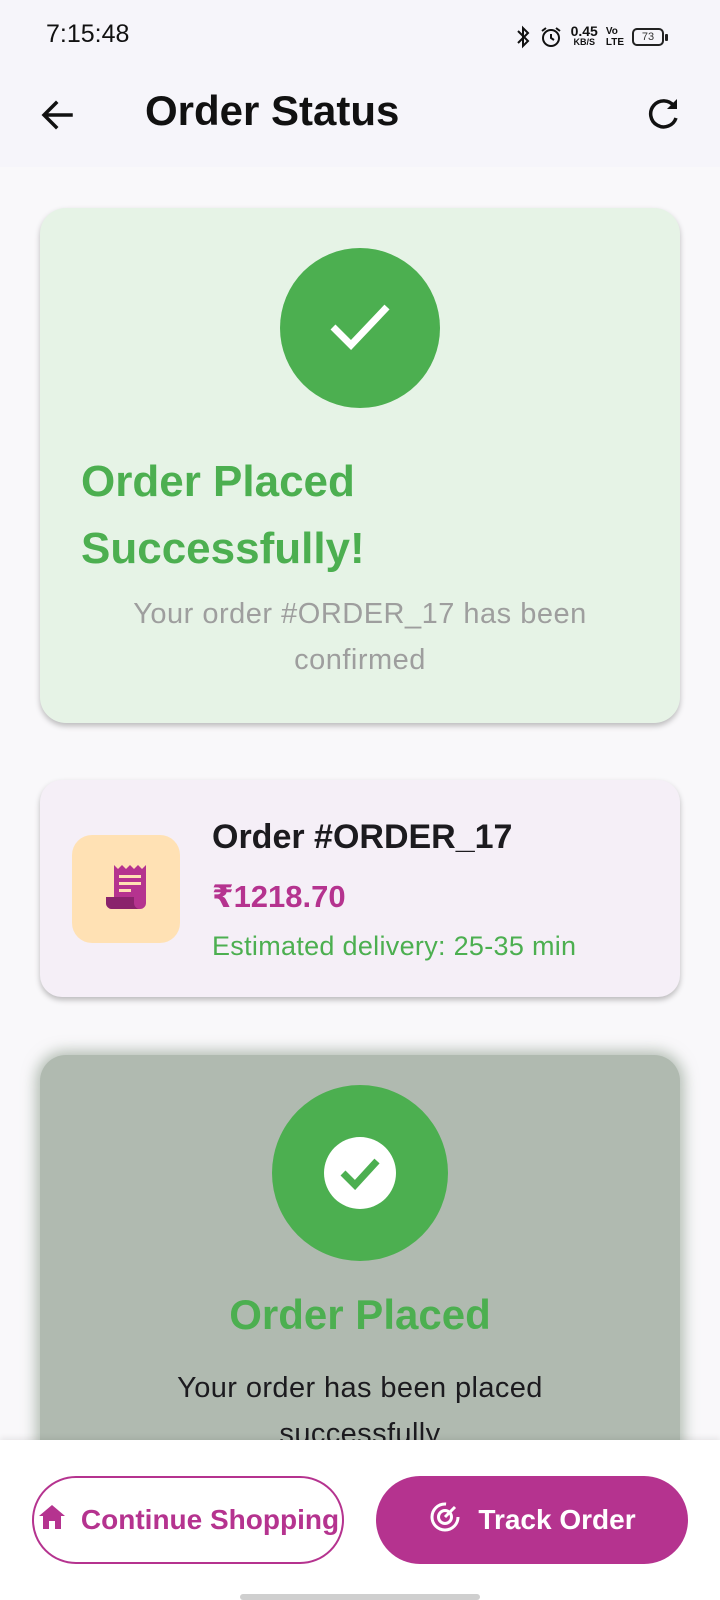 The height and width of the screenshot is (1600, 720). What do you see at coordinates (52, 1520) in the screenshot?
I see `home-icon` at bounding box center [52, 1520].